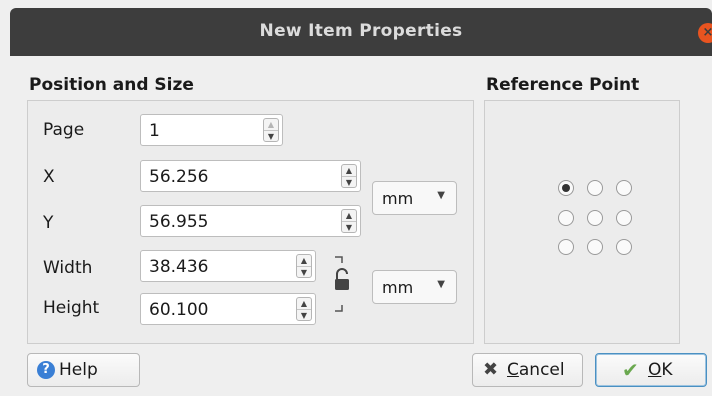  Describe the element at coordinates (563, 85) in the screenshot. I see `reference-point-title: Reference Point` at that location.